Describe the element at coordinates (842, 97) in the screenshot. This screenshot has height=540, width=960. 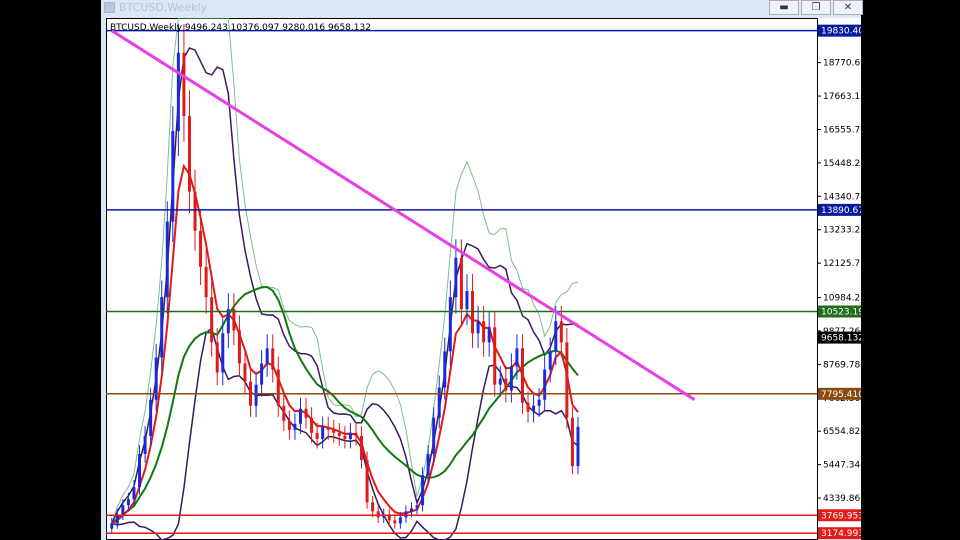
I see `y-tick-label: 17663.180` at that location.